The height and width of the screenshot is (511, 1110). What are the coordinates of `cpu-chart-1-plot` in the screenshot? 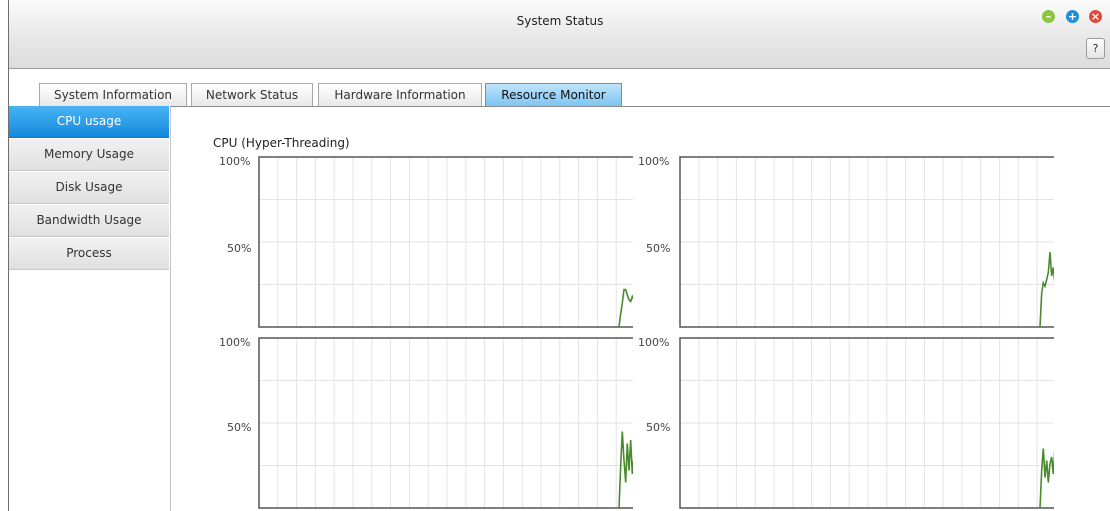 It's located at (445, 242).